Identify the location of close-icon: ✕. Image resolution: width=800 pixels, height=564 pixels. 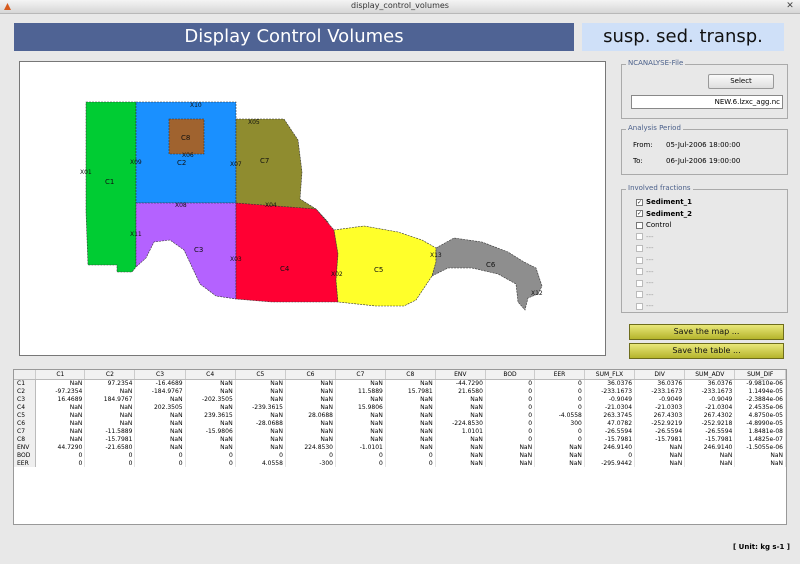
(790, 6).